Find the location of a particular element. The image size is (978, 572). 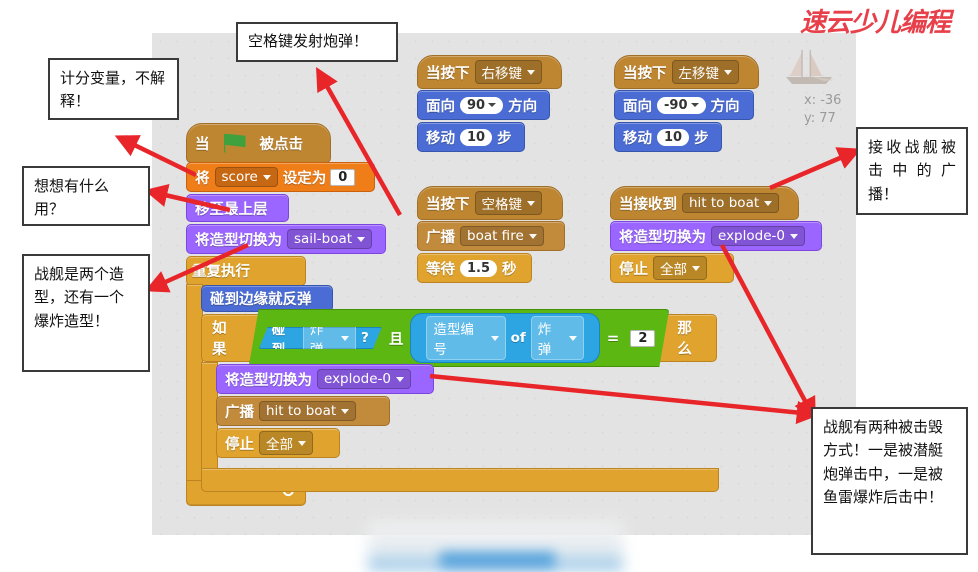

if-condition-group: 碰到 炸弹 ? 且 造型编号 of 炸弹 = 2 is located at coordinates (459, 338).